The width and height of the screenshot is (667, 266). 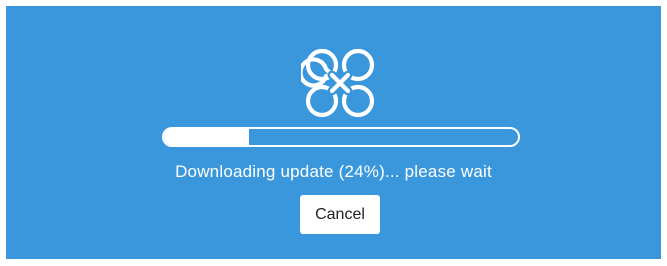 What do you see at coordinates (341, 137) in the screenshot?
I see `download-progress-bar` at bounding box center [341, 137].